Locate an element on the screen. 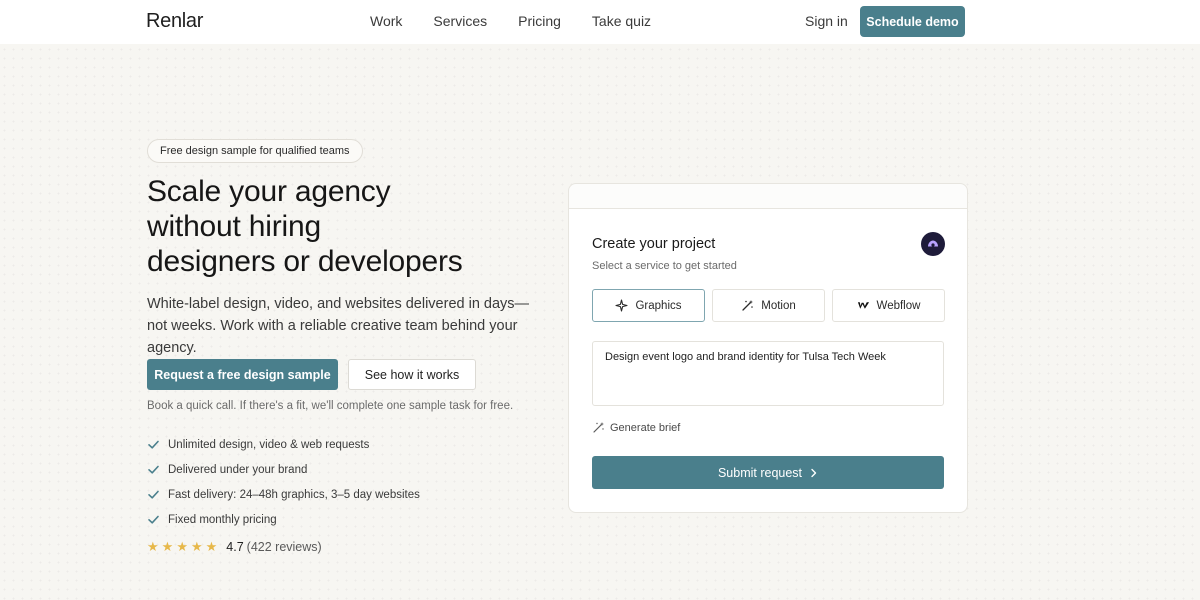 The width and height of the screenshot is (1200, 600). request-sample-button: Request a free design sample is located at coordinates (242, 374).